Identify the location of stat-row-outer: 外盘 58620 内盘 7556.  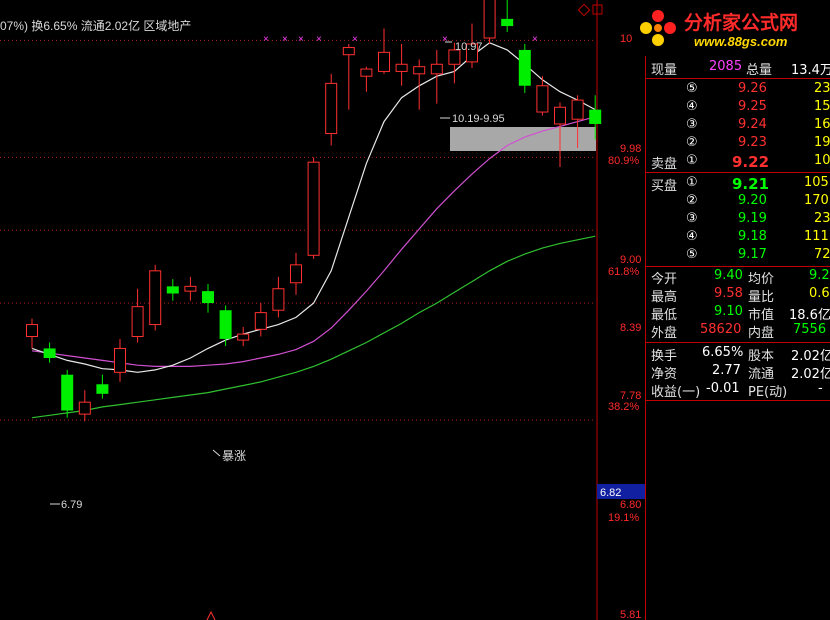
(738, 331).